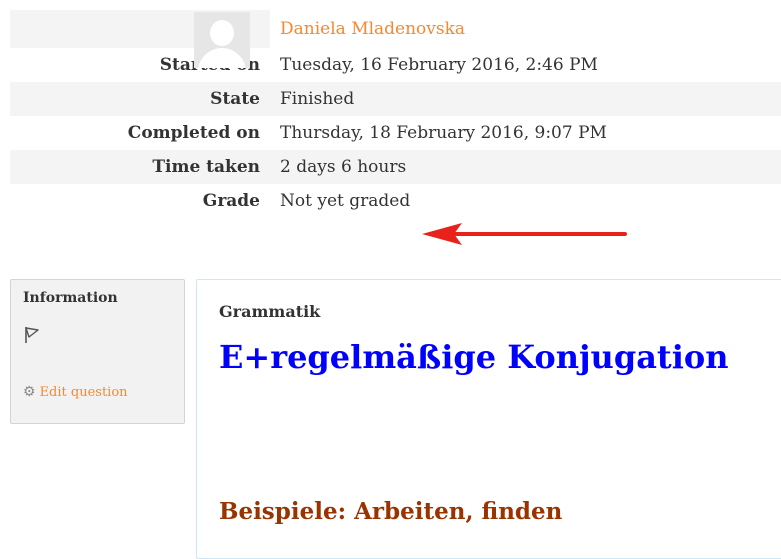 The image size is (781, 559). What do you see at coordinates (372, 29) in the screenshot?
I see `user-name-link: Daniela Mladenovska` at bounding box center [372, 29].